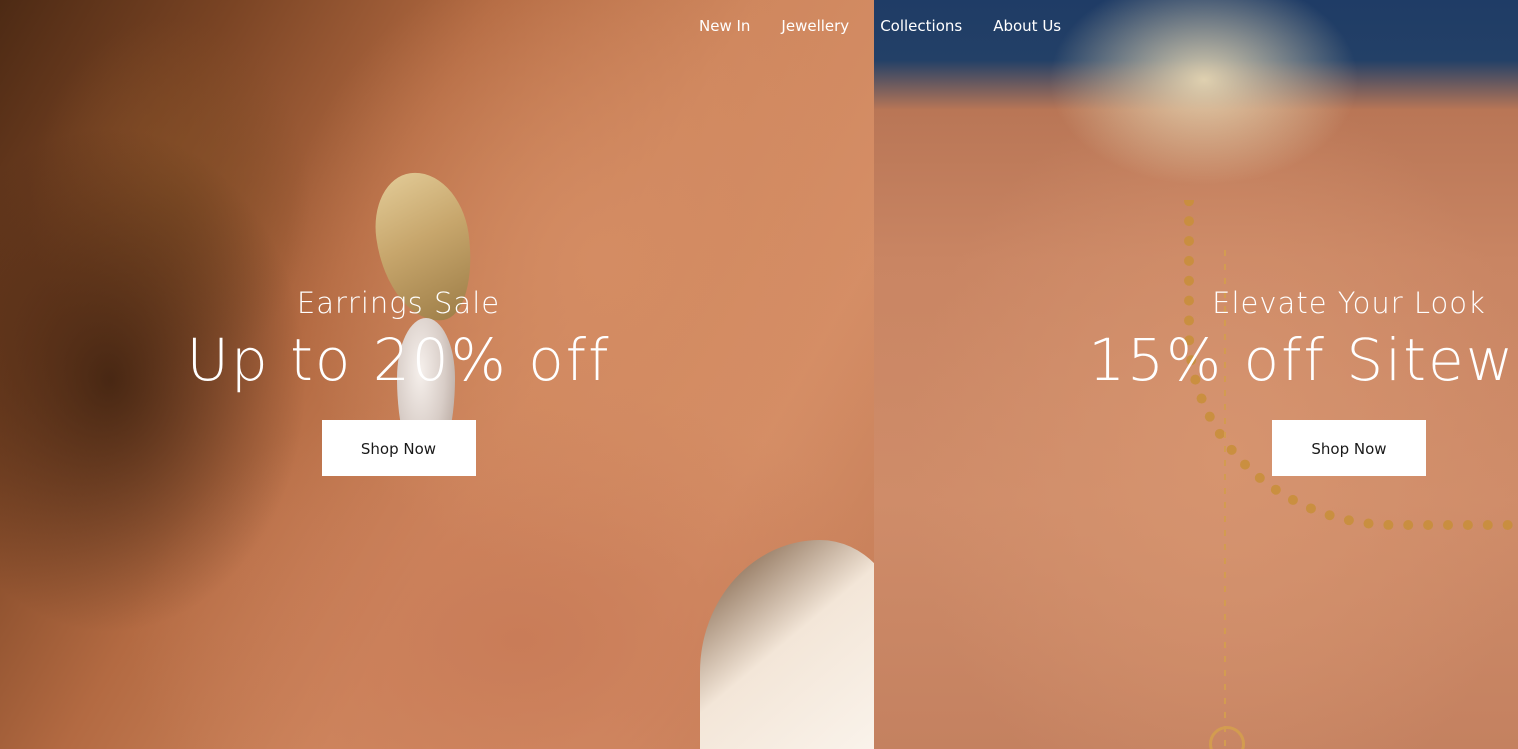  I want to click on slide-eyebrow: Earrings Sale, so click(398, 303).